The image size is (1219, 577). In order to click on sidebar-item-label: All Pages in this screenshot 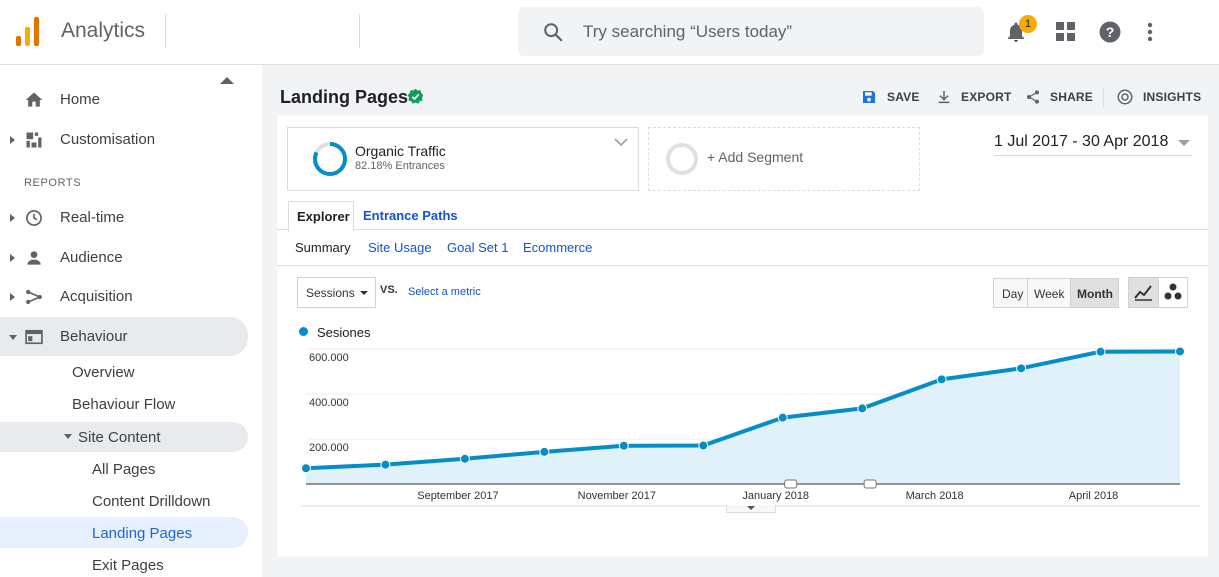, I will do `click(124, 469)`.